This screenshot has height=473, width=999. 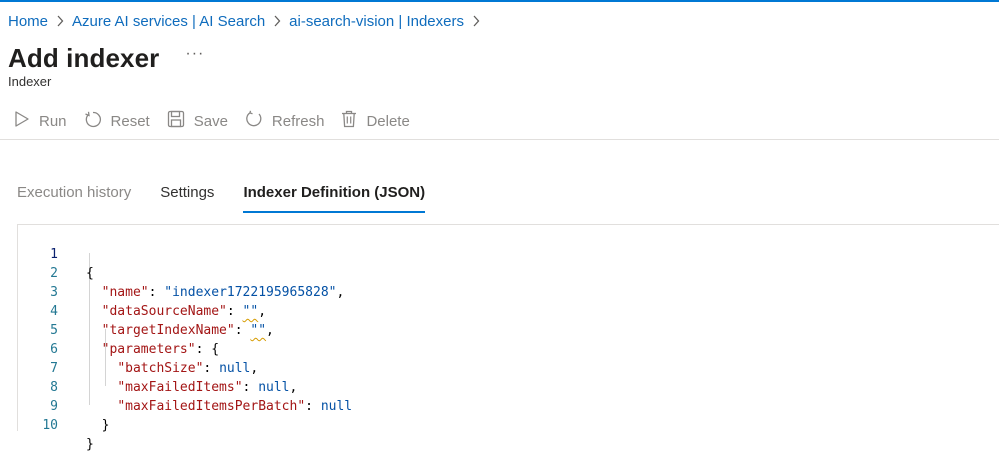 I want to click on line-number: 10, so click(x=50, y=425).